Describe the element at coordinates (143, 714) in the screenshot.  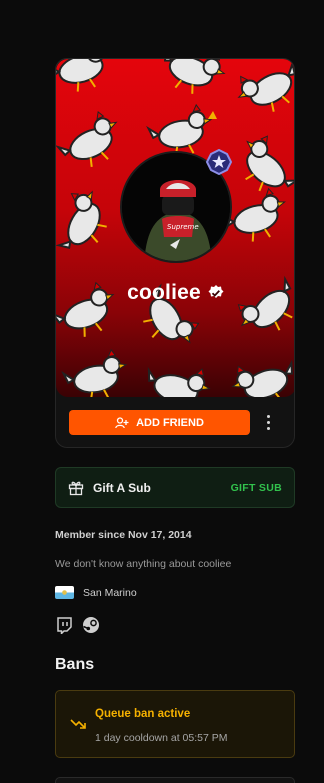
I see `ban-title: Queue ban active` at that location.